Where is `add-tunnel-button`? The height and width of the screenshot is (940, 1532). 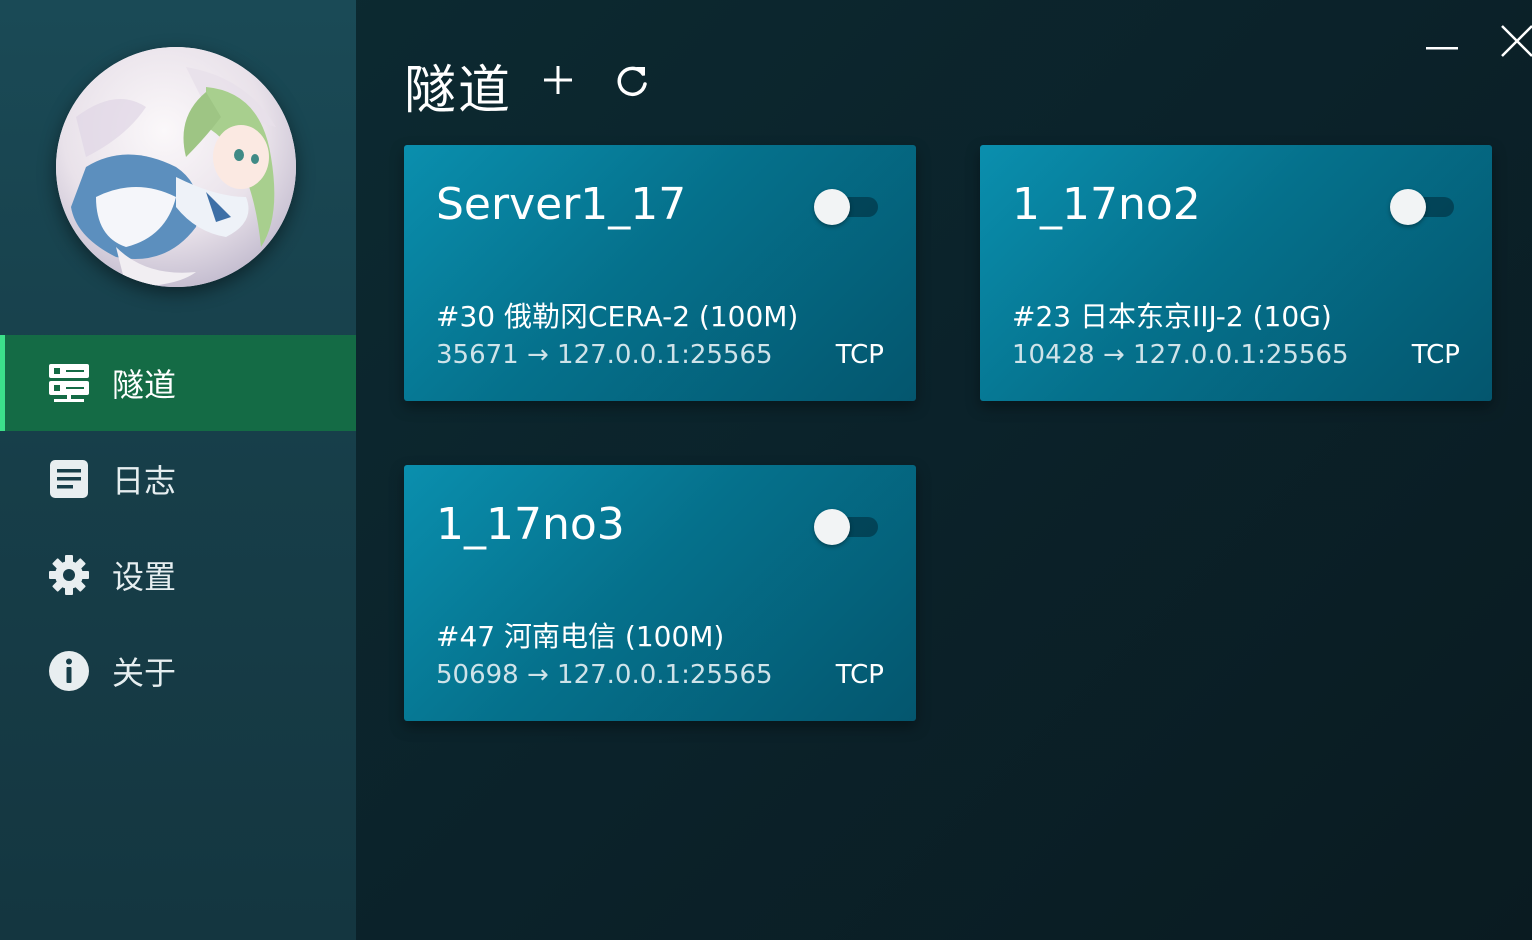
add-tunnel-button is located at coordinates (558, 80).